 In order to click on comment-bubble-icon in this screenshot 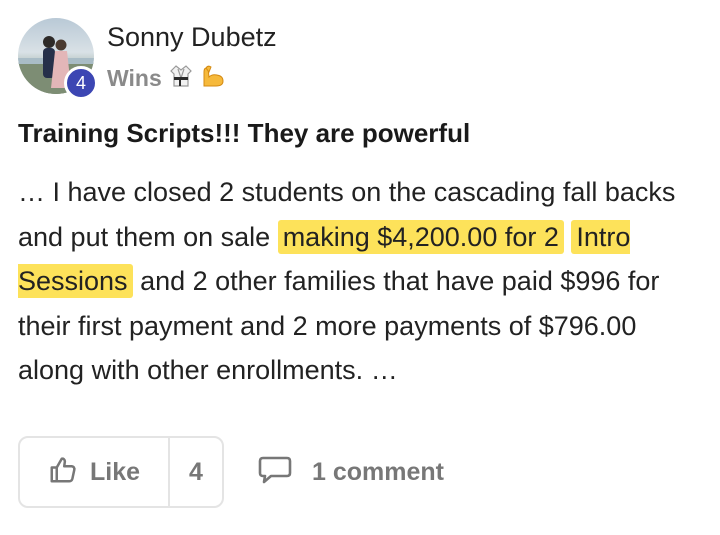, I will do `click(275, 472)`.